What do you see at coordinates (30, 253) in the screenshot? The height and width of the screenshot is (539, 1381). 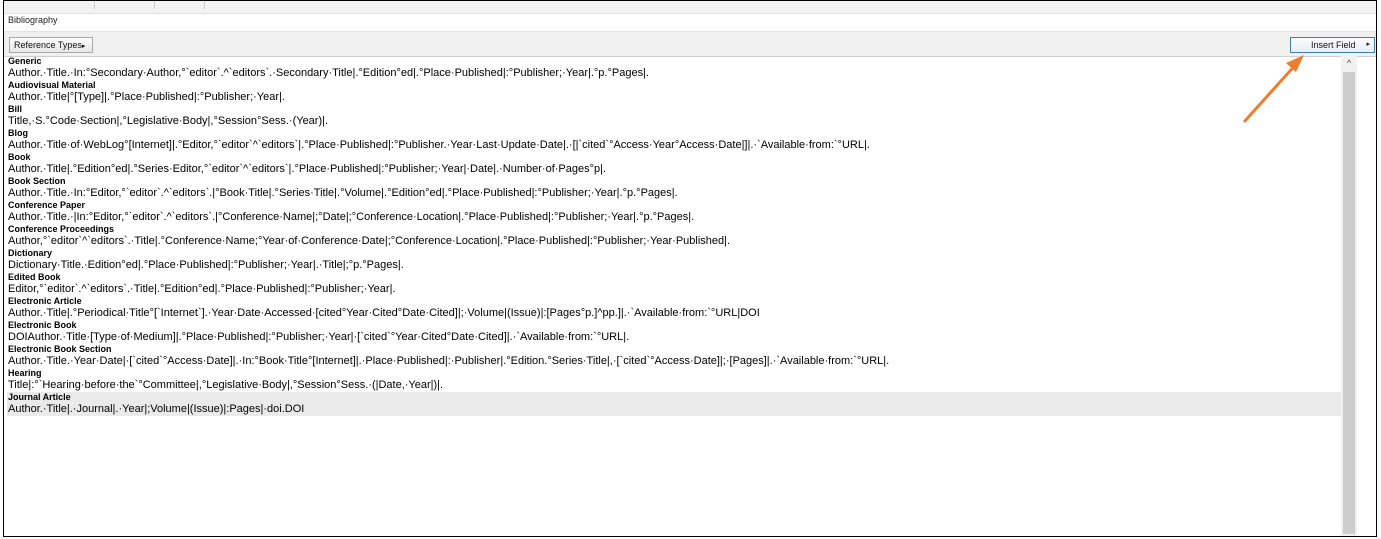 I see `reference-type-name: Dictionary` at bounding box center [30, 253].